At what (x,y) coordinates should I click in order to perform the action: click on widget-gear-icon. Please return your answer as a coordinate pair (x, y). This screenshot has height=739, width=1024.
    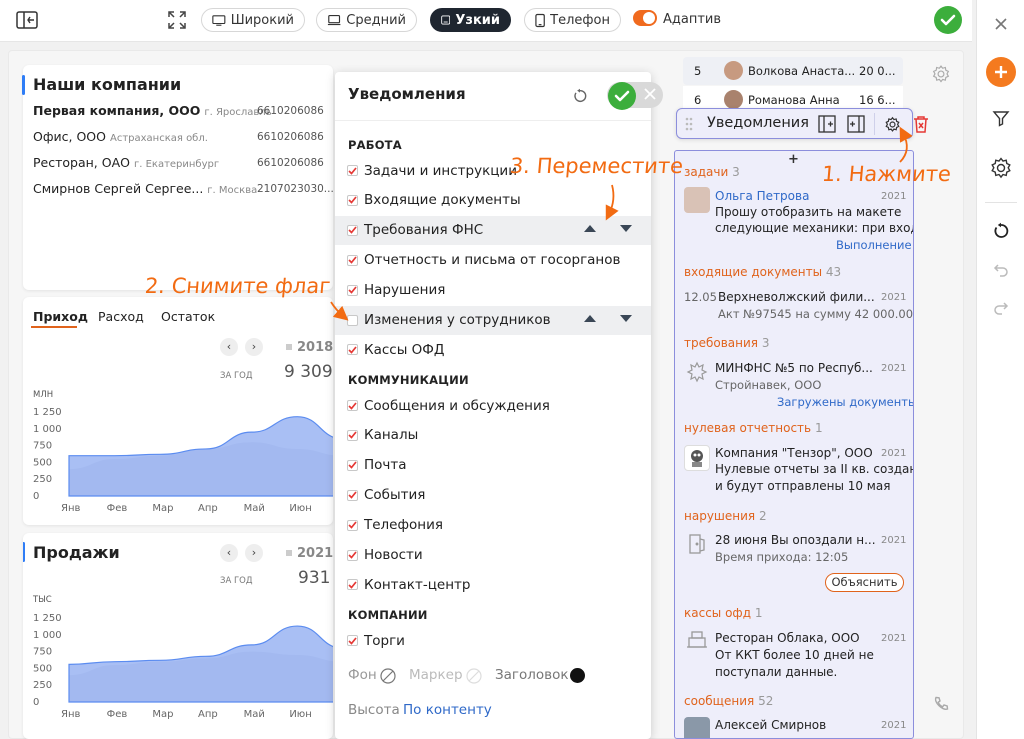
    Looking at the image, I should click on (892, 124).